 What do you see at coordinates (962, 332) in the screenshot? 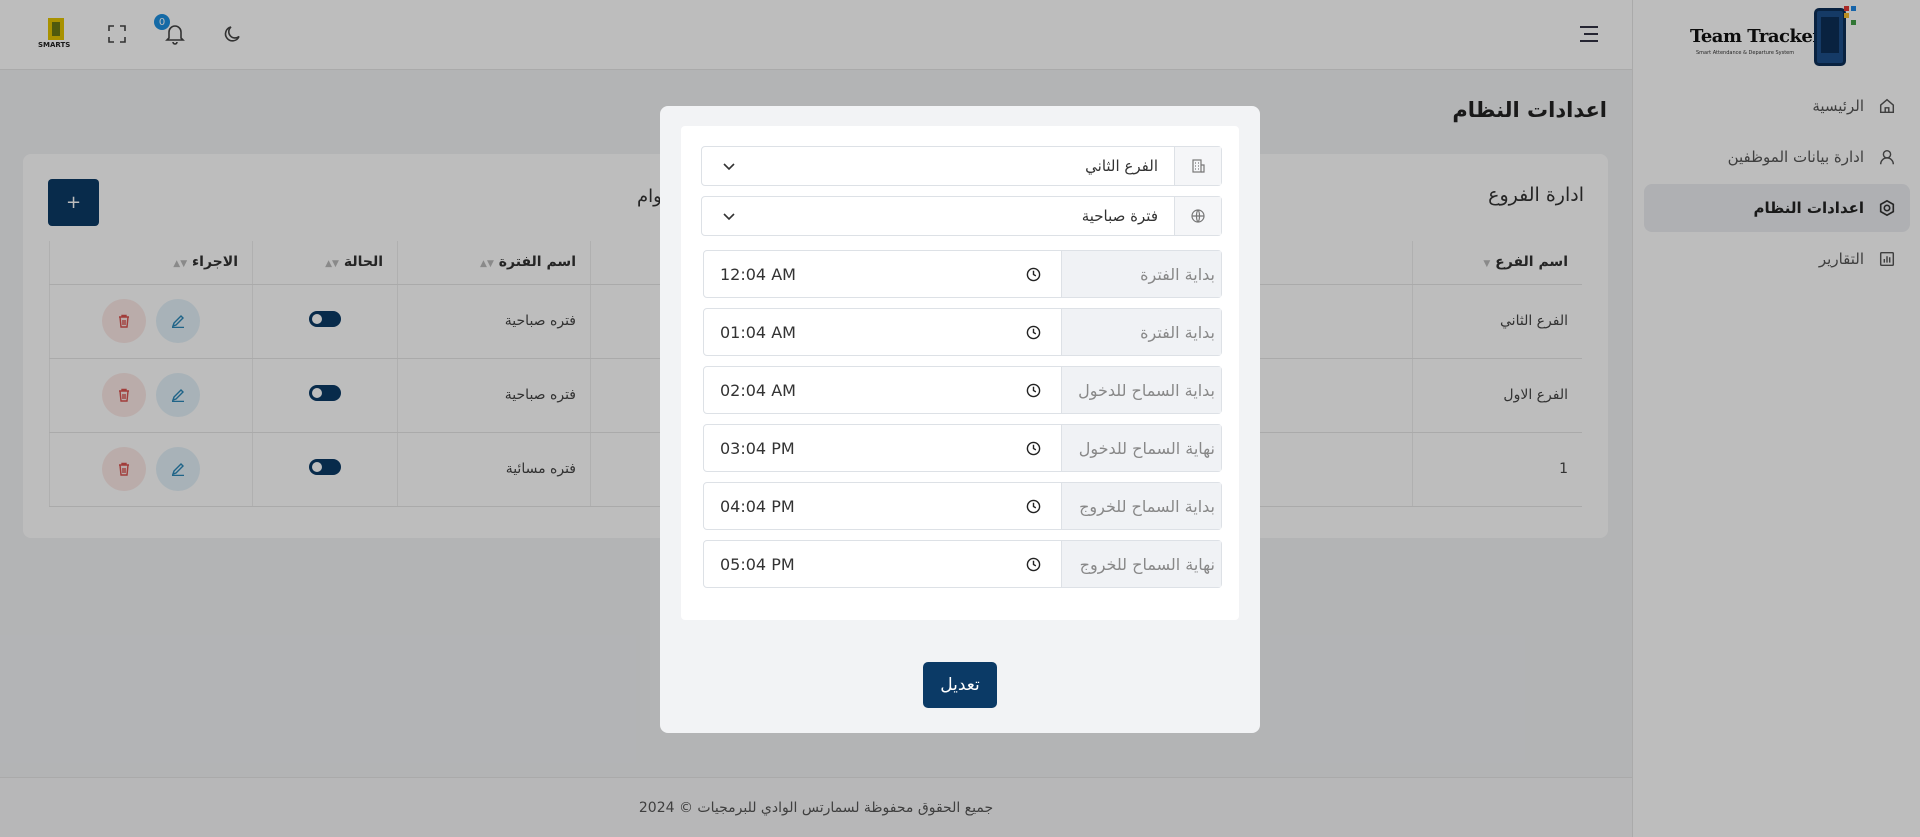
I see `time-field-period-start-2: 01:04 AM بداية الفترة` at bounding box center [962, 332].